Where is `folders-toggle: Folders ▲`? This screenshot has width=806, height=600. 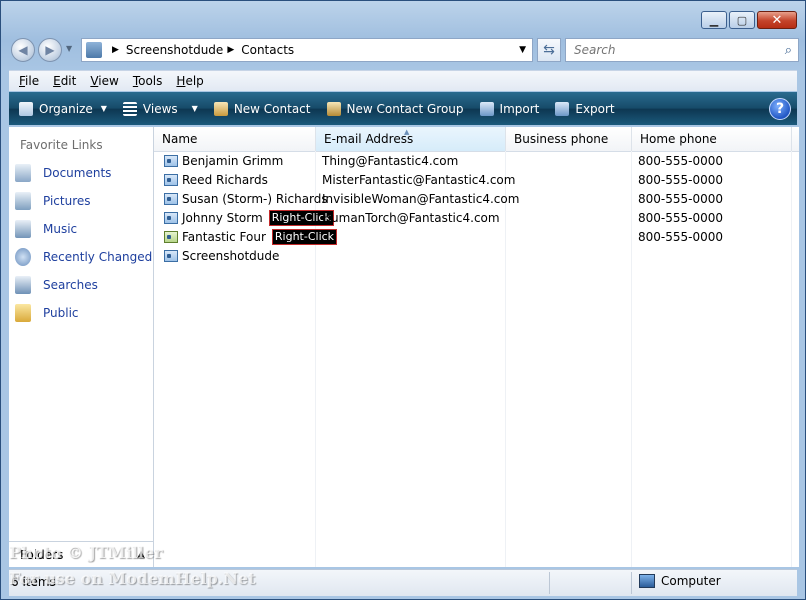
folders-toggle: Folders ▲ is located at coordinates (81, 554).